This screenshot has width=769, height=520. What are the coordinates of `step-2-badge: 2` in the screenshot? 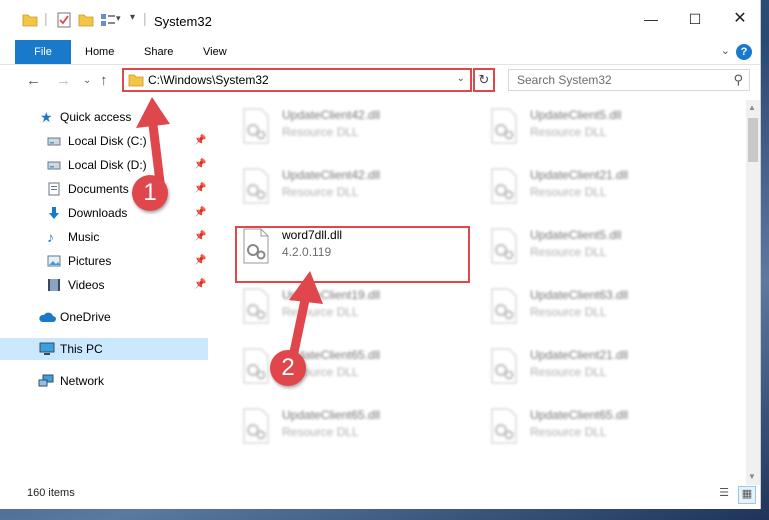 It's located at (288, 368).